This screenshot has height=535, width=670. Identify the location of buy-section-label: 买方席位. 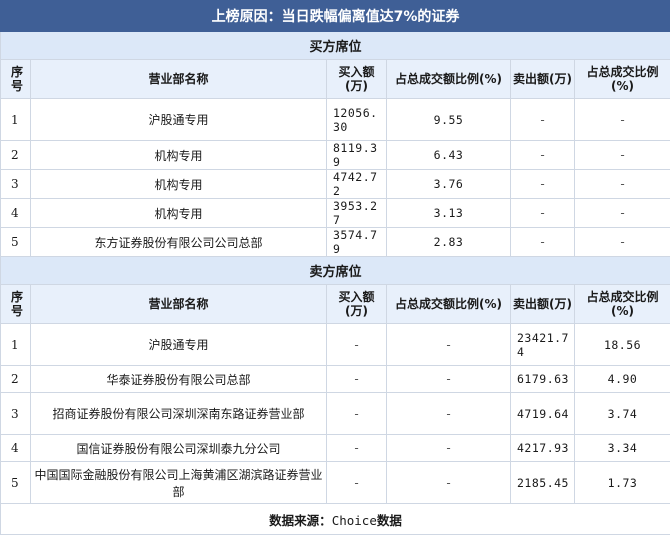
(335, 46).